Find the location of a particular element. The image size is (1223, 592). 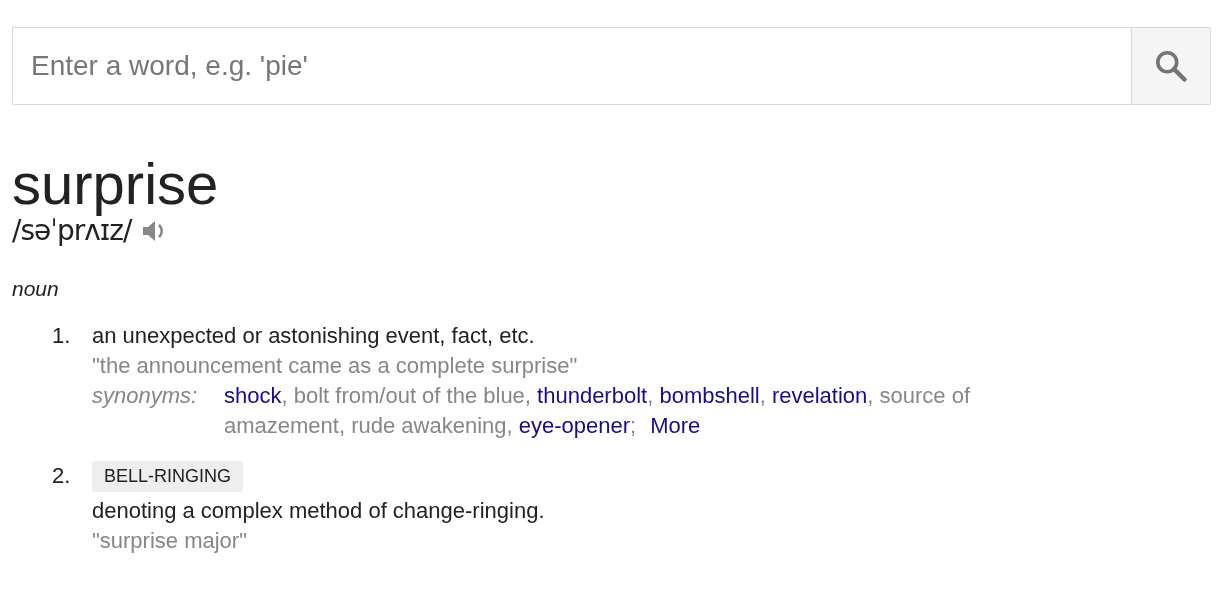

synonym-link: shock is located at coordinates (253, 396).